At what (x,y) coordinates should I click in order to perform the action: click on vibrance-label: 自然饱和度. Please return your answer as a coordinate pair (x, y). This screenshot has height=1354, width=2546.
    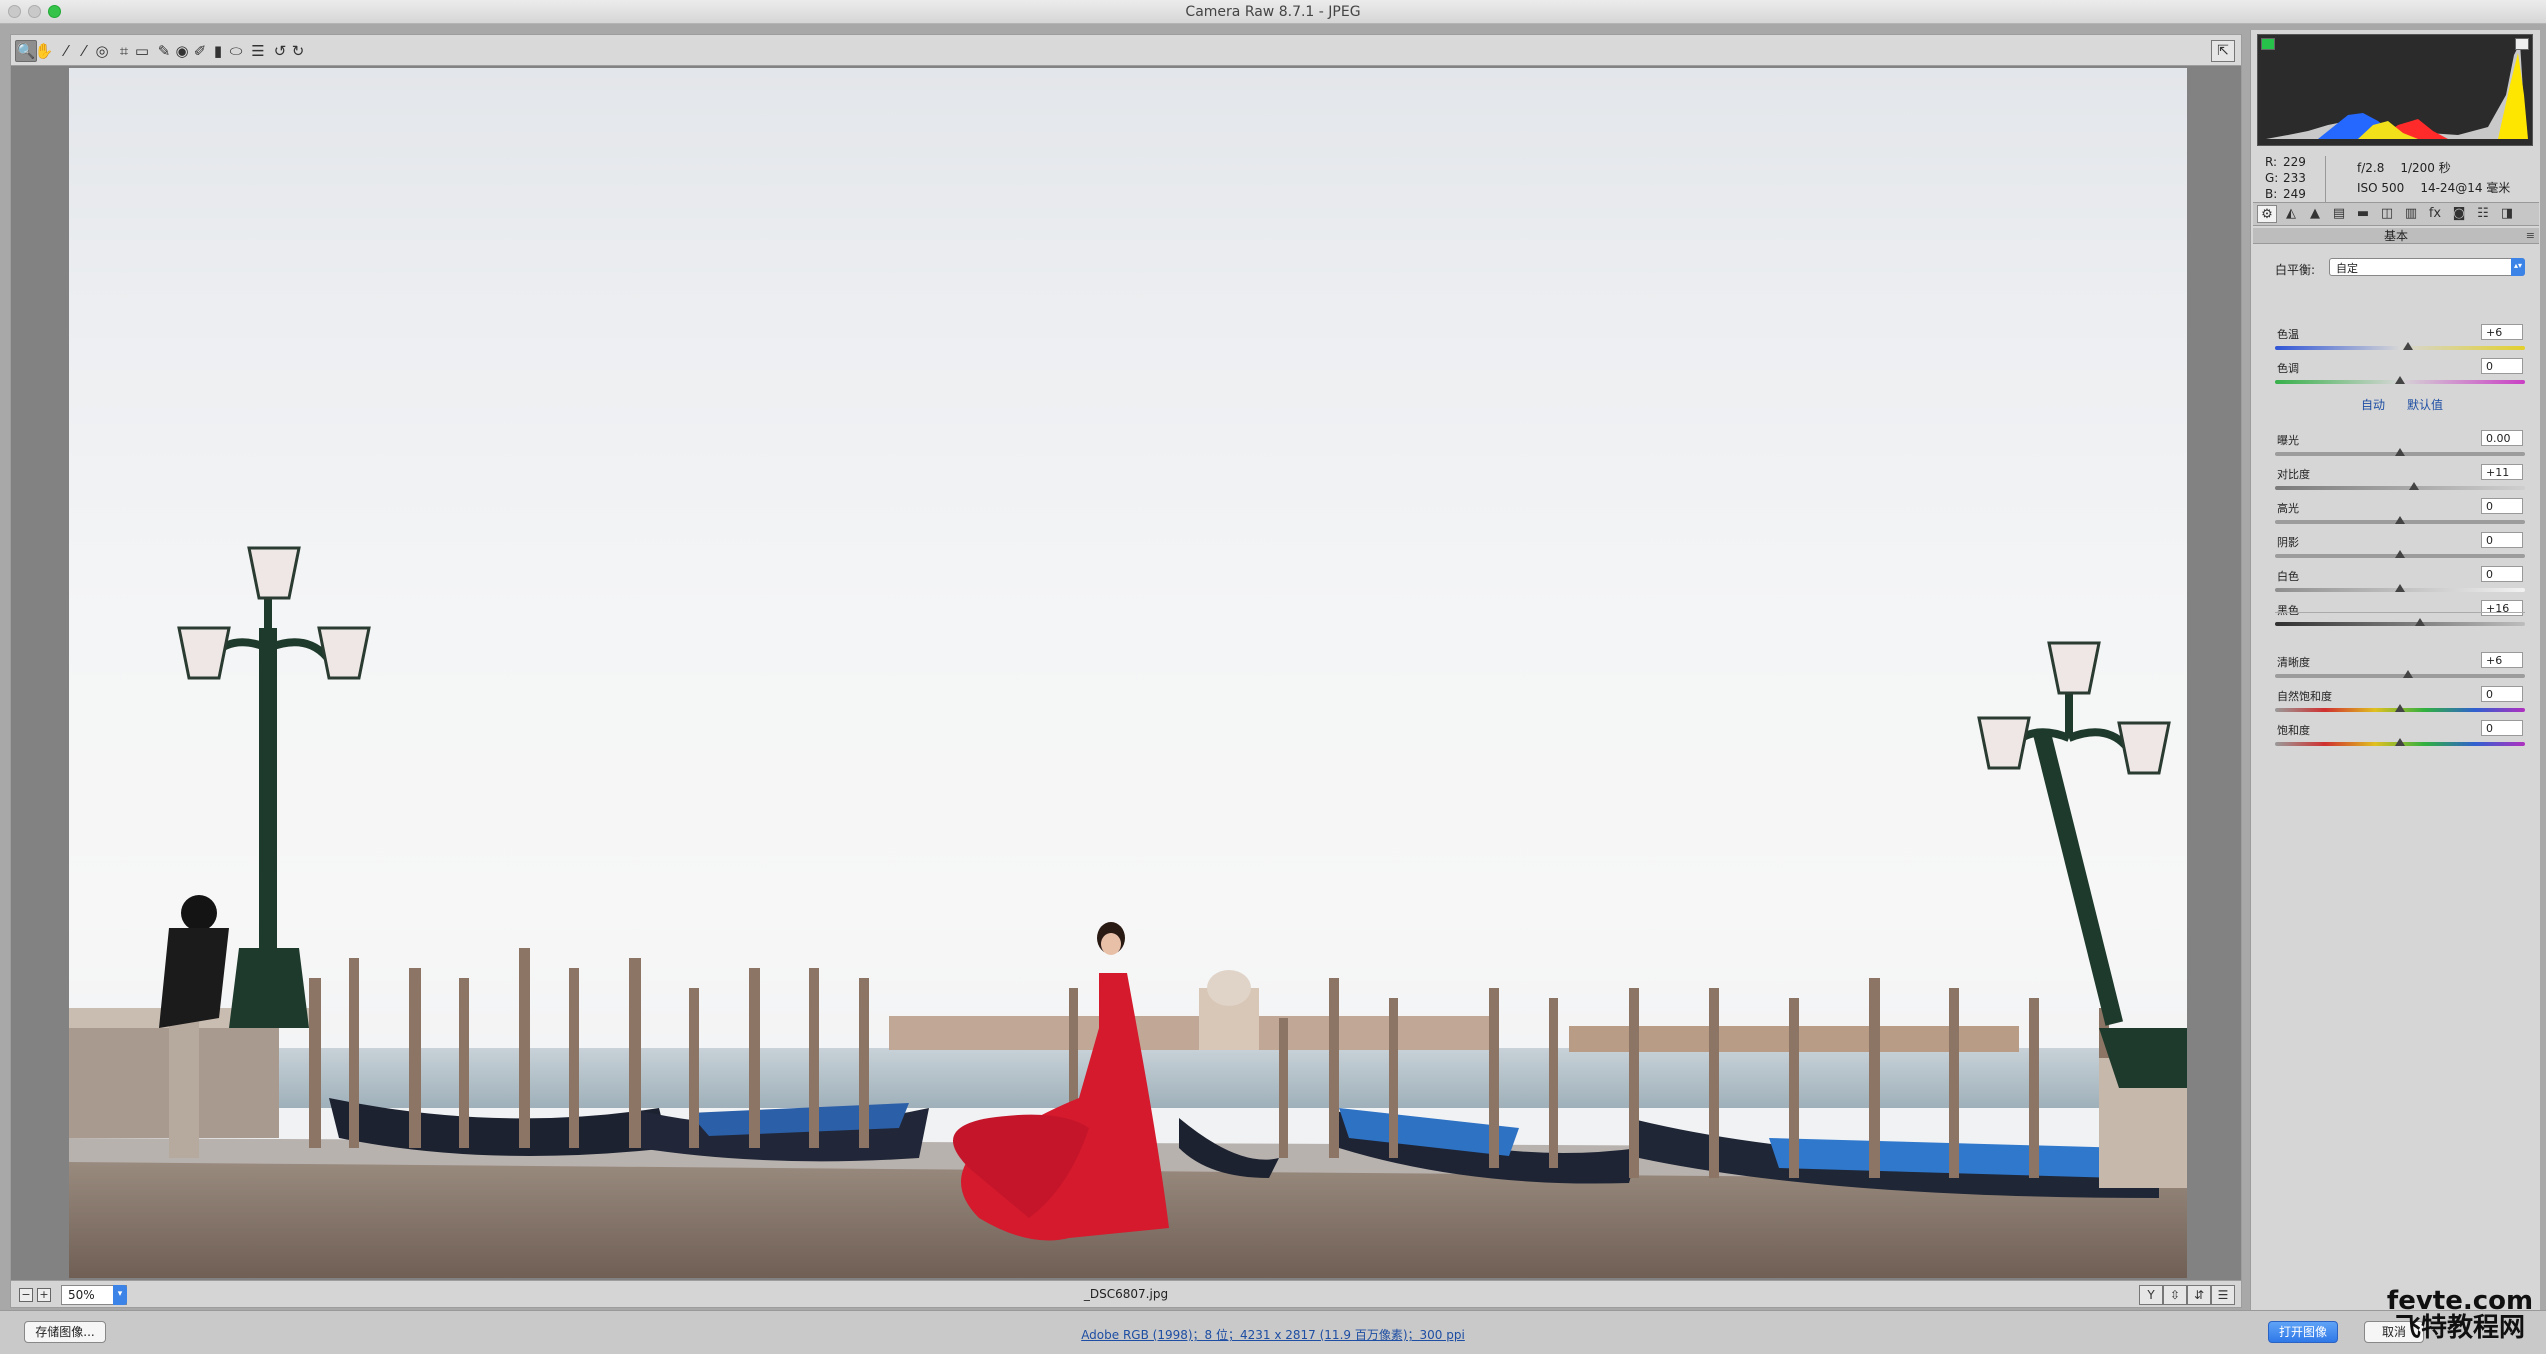
    Looking at the image, I should click on (2304, 696).